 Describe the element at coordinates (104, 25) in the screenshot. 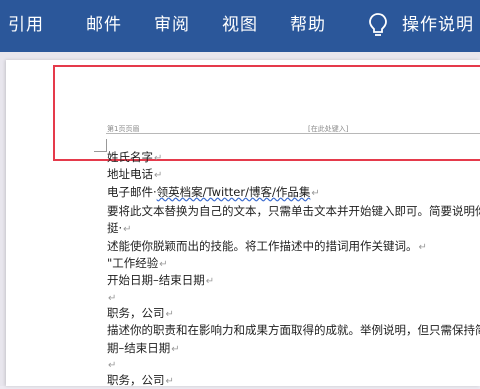

I see `tab-mailings: 邮件` at that location.